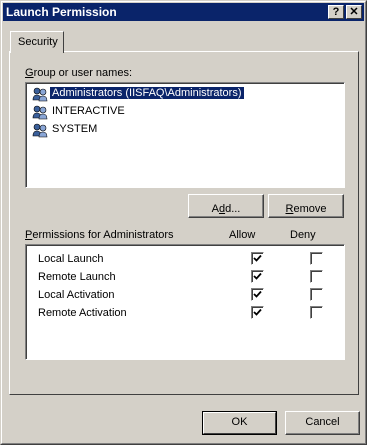  I want to click on permission-name: Remote Launch, so click(77, 277).